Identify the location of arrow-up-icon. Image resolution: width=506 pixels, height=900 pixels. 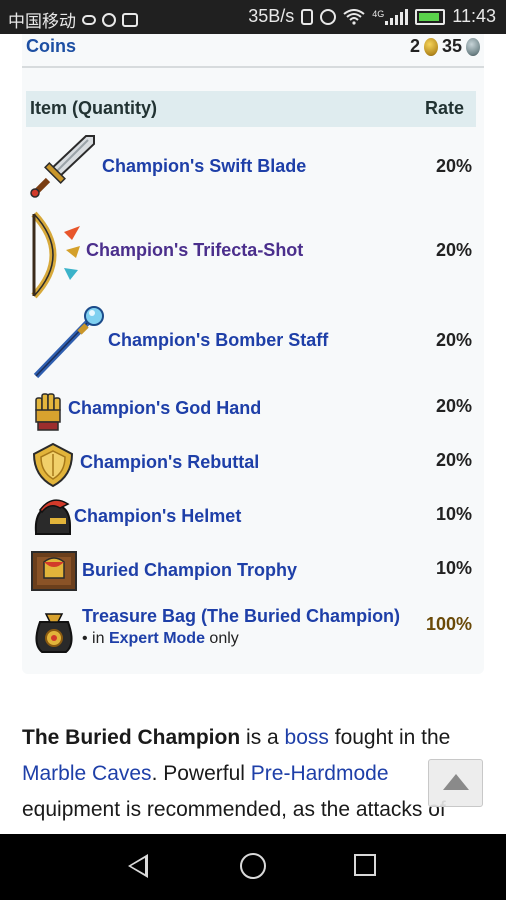
(456, 782).